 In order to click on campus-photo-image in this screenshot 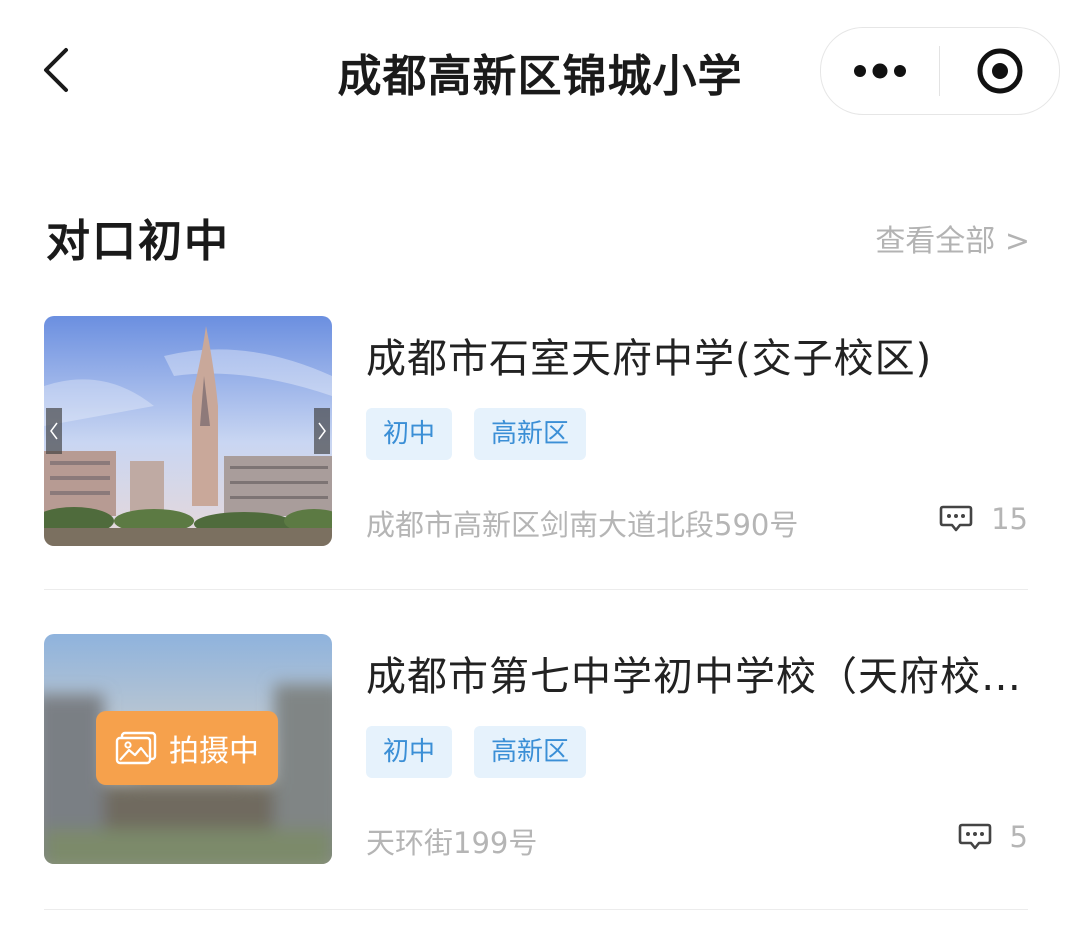, I will do `click(188, 431)`.